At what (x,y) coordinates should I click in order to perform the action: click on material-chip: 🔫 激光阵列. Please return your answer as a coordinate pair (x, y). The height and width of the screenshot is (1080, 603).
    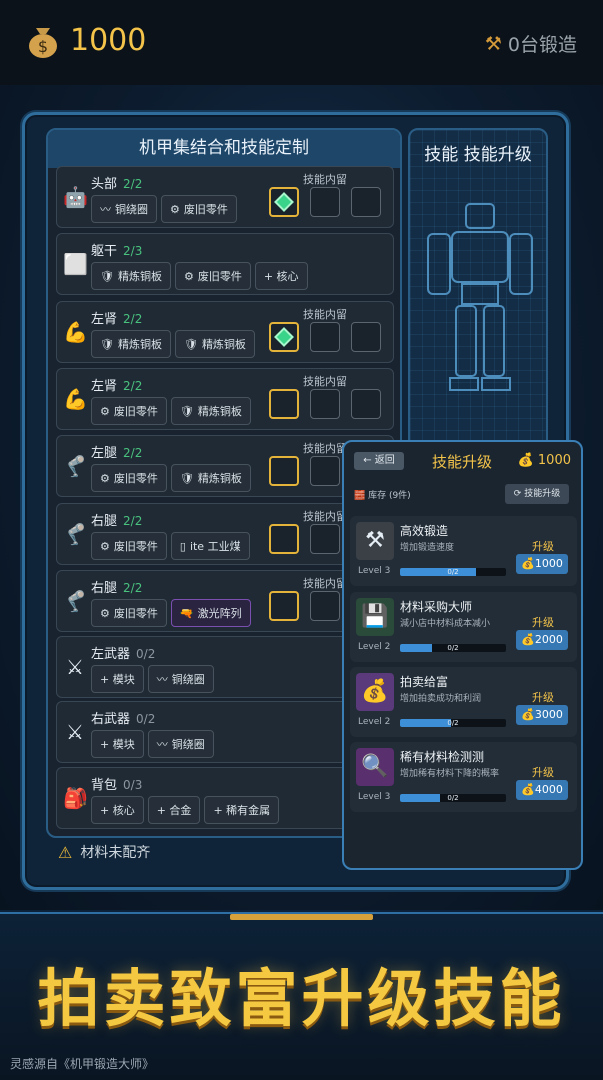
    Looking at the image, I should click on (210, 613).